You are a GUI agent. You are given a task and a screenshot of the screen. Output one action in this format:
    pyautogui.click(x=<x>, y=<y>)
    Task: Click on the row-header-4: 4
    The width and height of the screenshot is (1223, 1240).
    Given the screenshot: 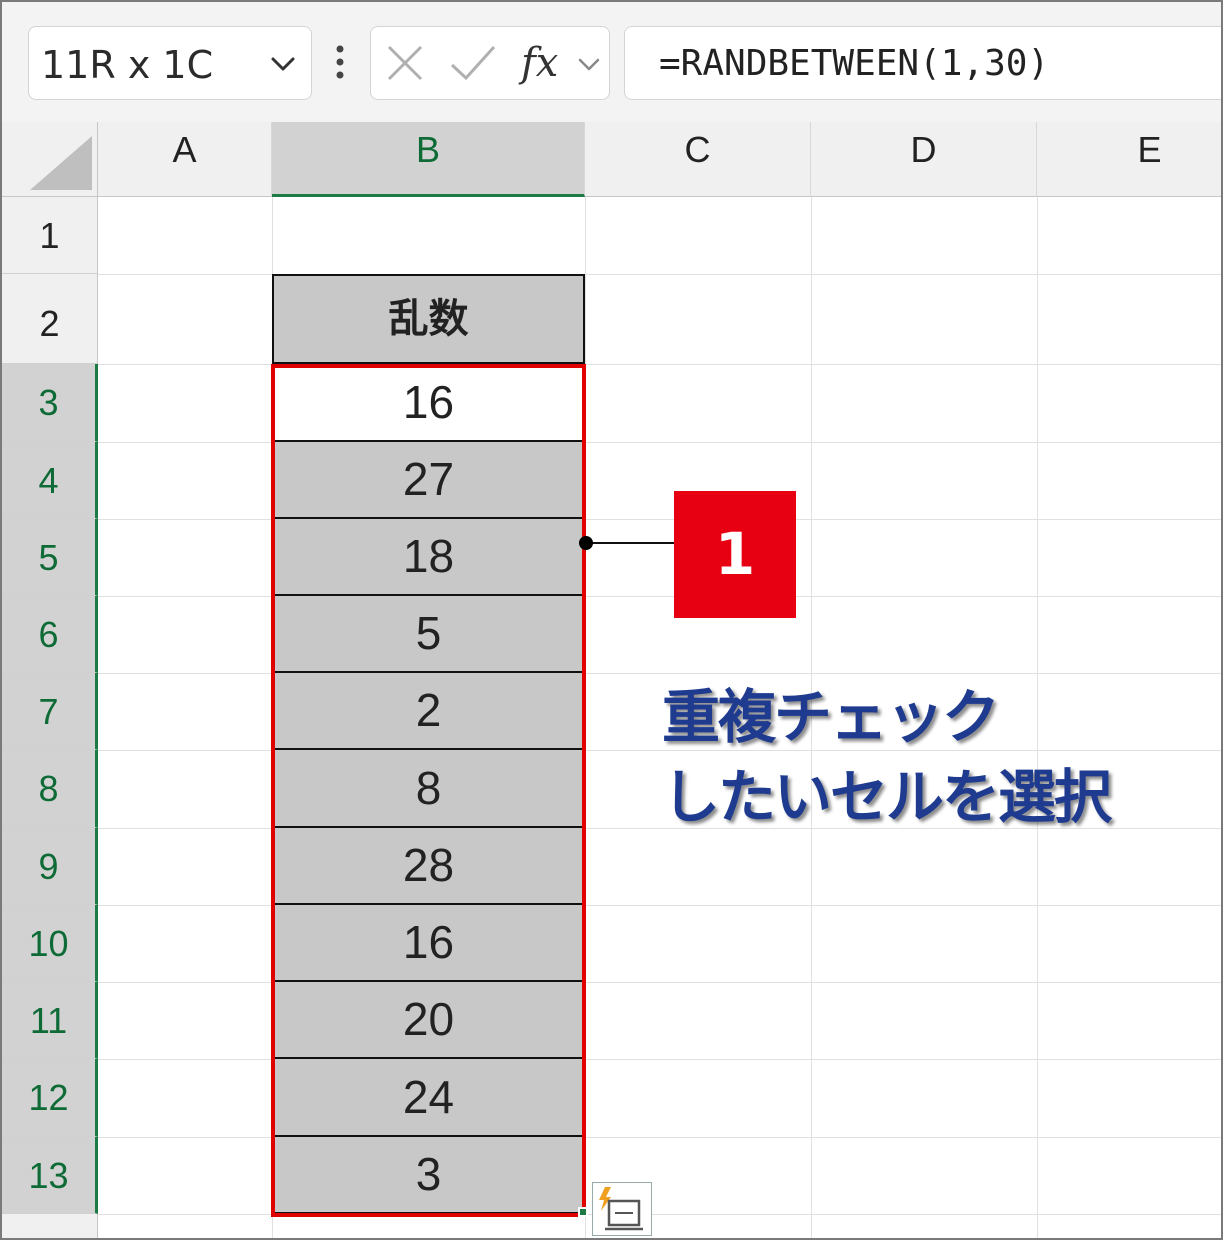 What is the action you would take?
    pyautogui.click(x=50, y=480)
    